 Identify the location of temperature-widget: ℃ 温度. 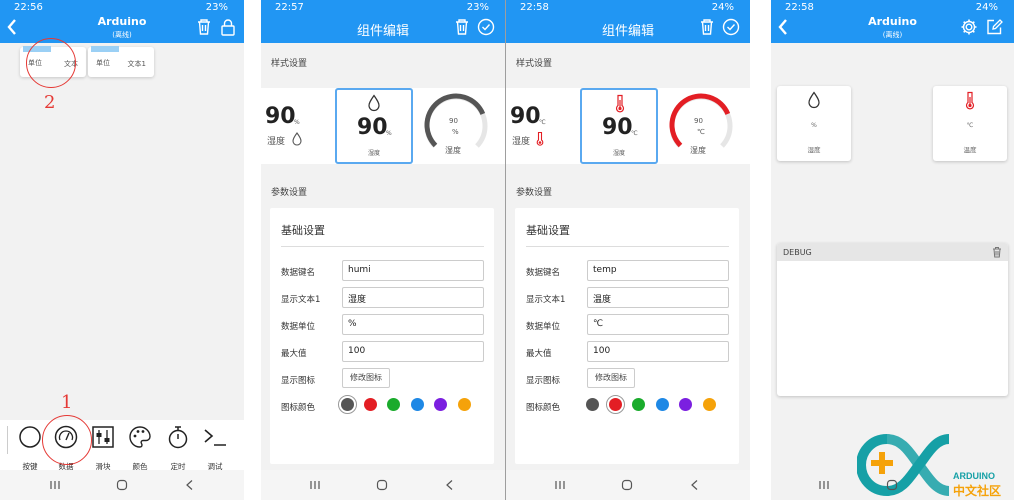
(970, 123).